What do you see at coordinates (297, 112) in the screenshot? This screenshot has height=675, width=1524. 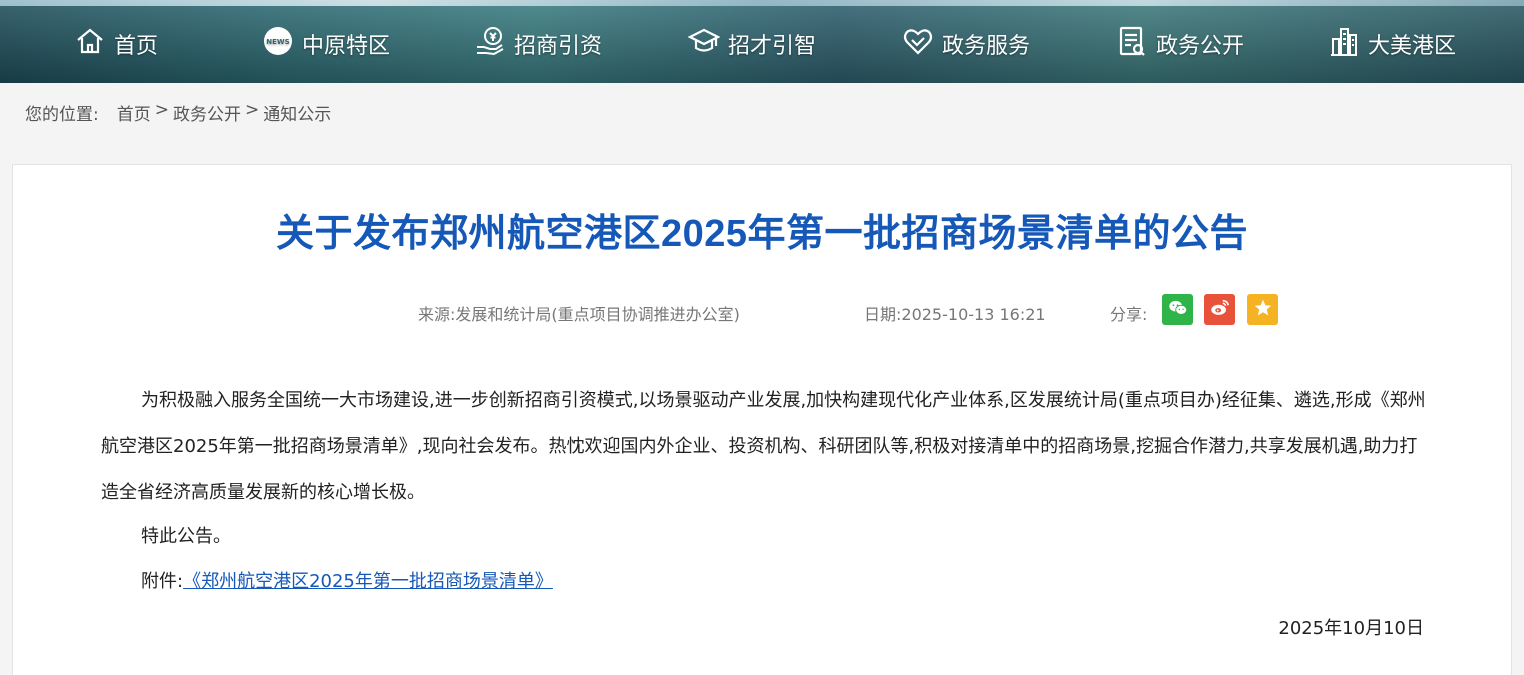 I see `breadcrumb-link-notices: 通知公示` at bounding box center [297, 112].